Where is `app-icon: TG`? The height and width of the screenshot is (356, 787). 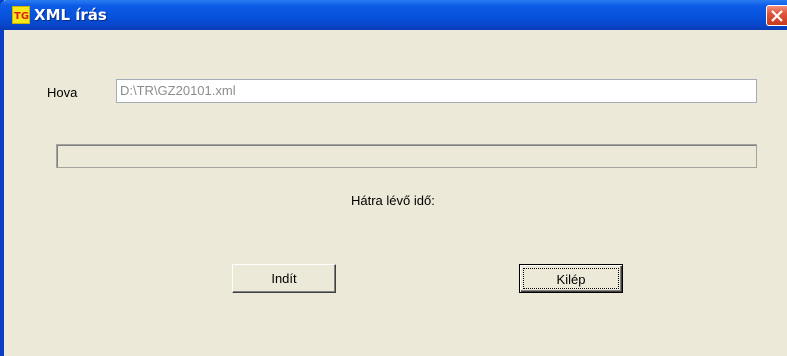
app-icon: TG is located at coordinates (21, 15).